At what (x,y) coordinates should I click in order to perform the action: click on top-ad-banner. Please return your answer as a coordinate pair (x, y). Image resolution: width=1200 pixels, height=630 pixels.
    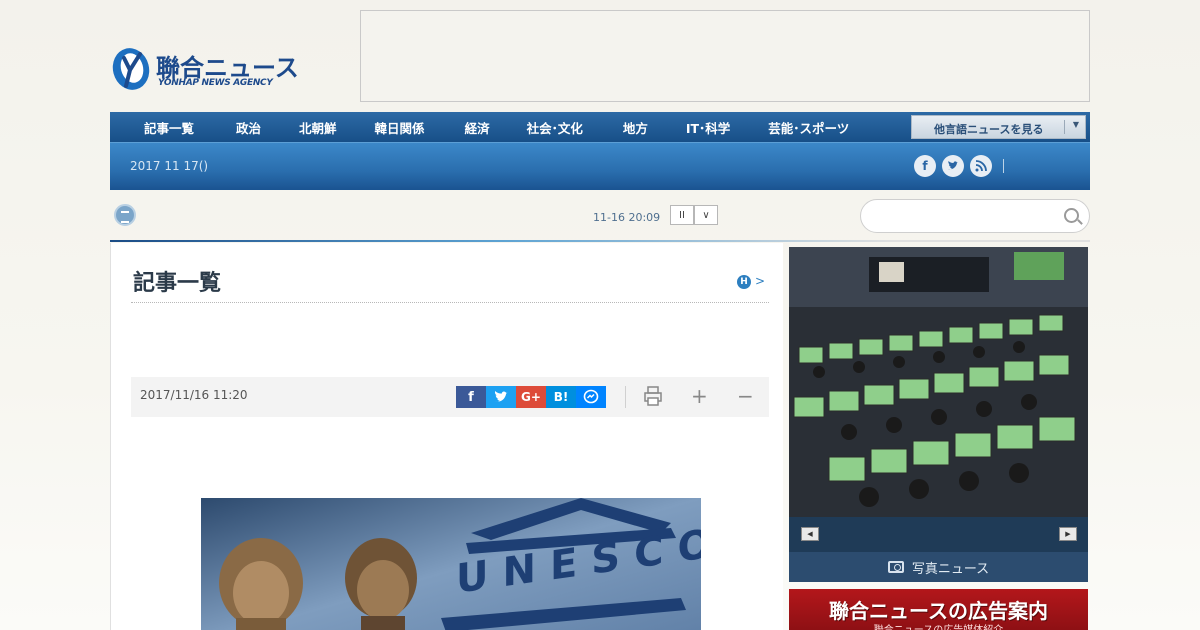
    Looking at the image, I should click on (725, 56).